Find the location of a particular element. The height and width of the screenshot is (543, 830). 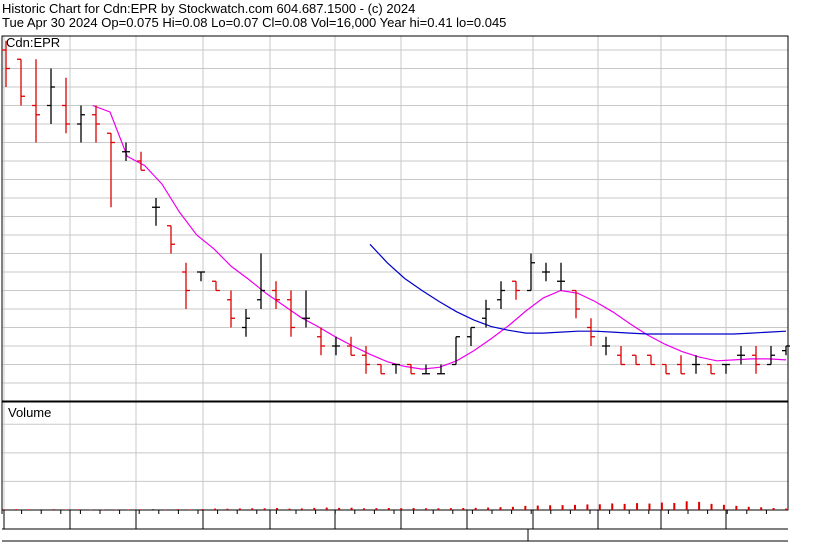

price-legend: Cdn:EPR is located at coordinates (33, 42).